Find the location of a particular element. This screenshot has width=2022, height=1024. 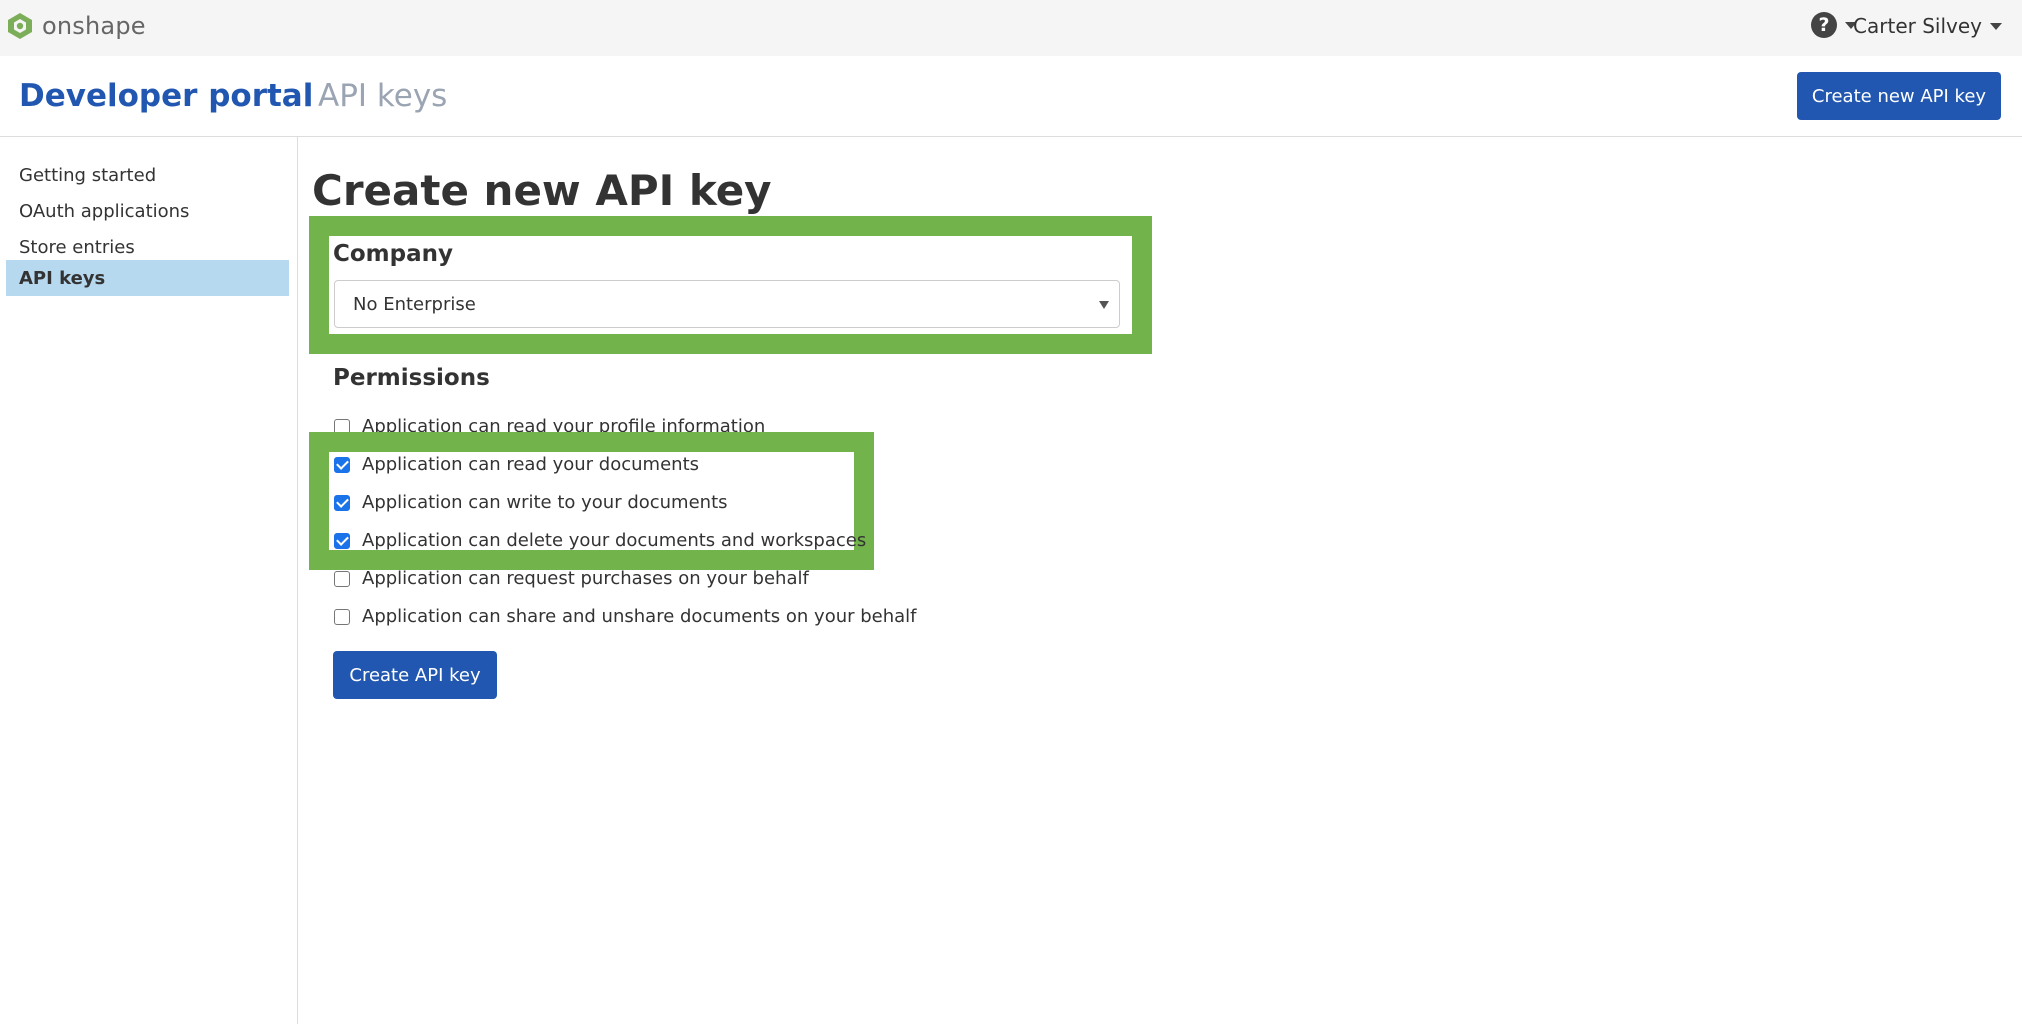

brand-name: onshape is located at coordinates (94, 26).